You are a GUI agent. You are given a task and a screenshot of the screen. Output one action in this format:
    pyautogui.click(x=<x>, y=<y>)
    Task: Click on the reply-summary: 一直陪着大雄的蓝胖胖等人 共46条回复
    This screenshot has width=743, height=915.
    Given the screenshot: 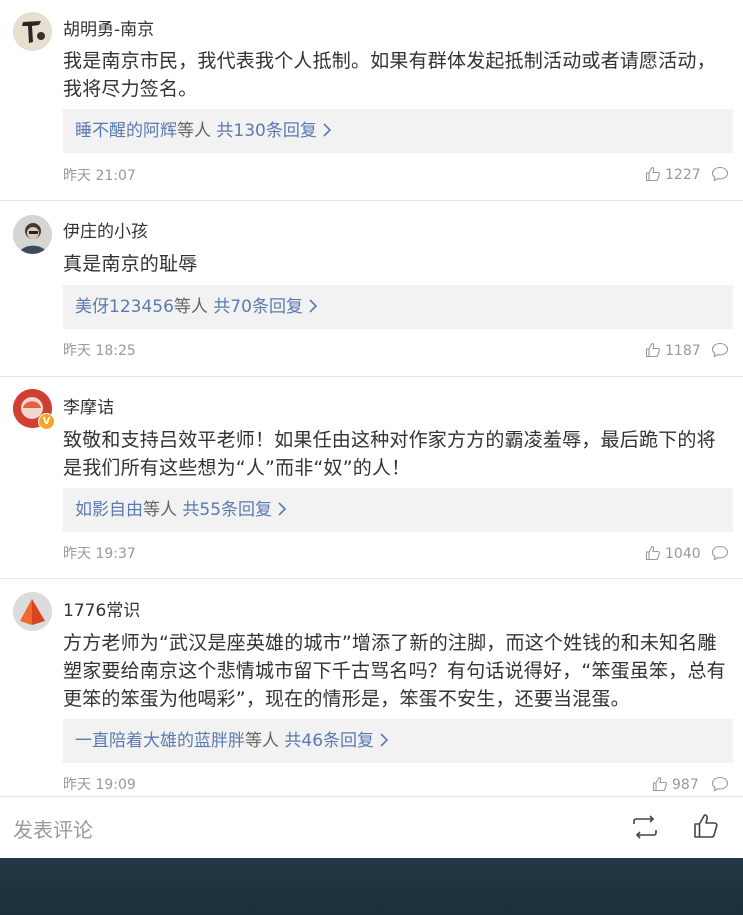 What is the action you would take?
    pyautogui.click(x=398, y=741)
    